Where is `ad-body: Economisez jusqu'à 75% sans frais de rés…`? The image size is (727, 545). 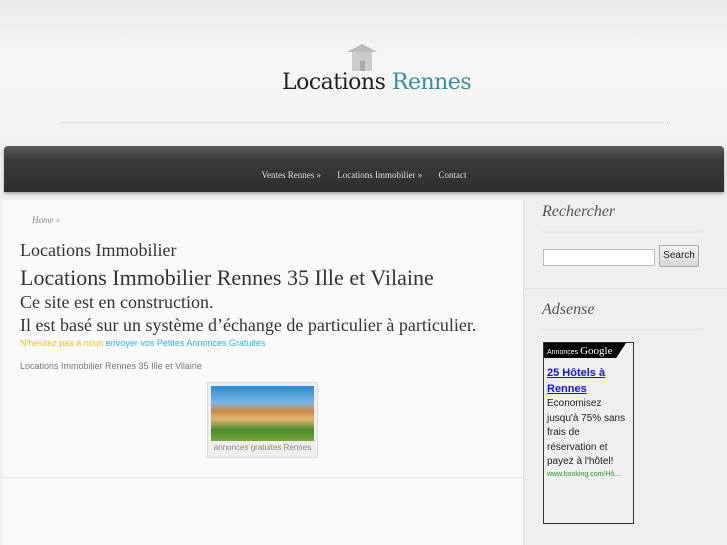 ad-body: Economisez jusqu'à 75% sans frais de rés… is located at coordinates (586, 432).